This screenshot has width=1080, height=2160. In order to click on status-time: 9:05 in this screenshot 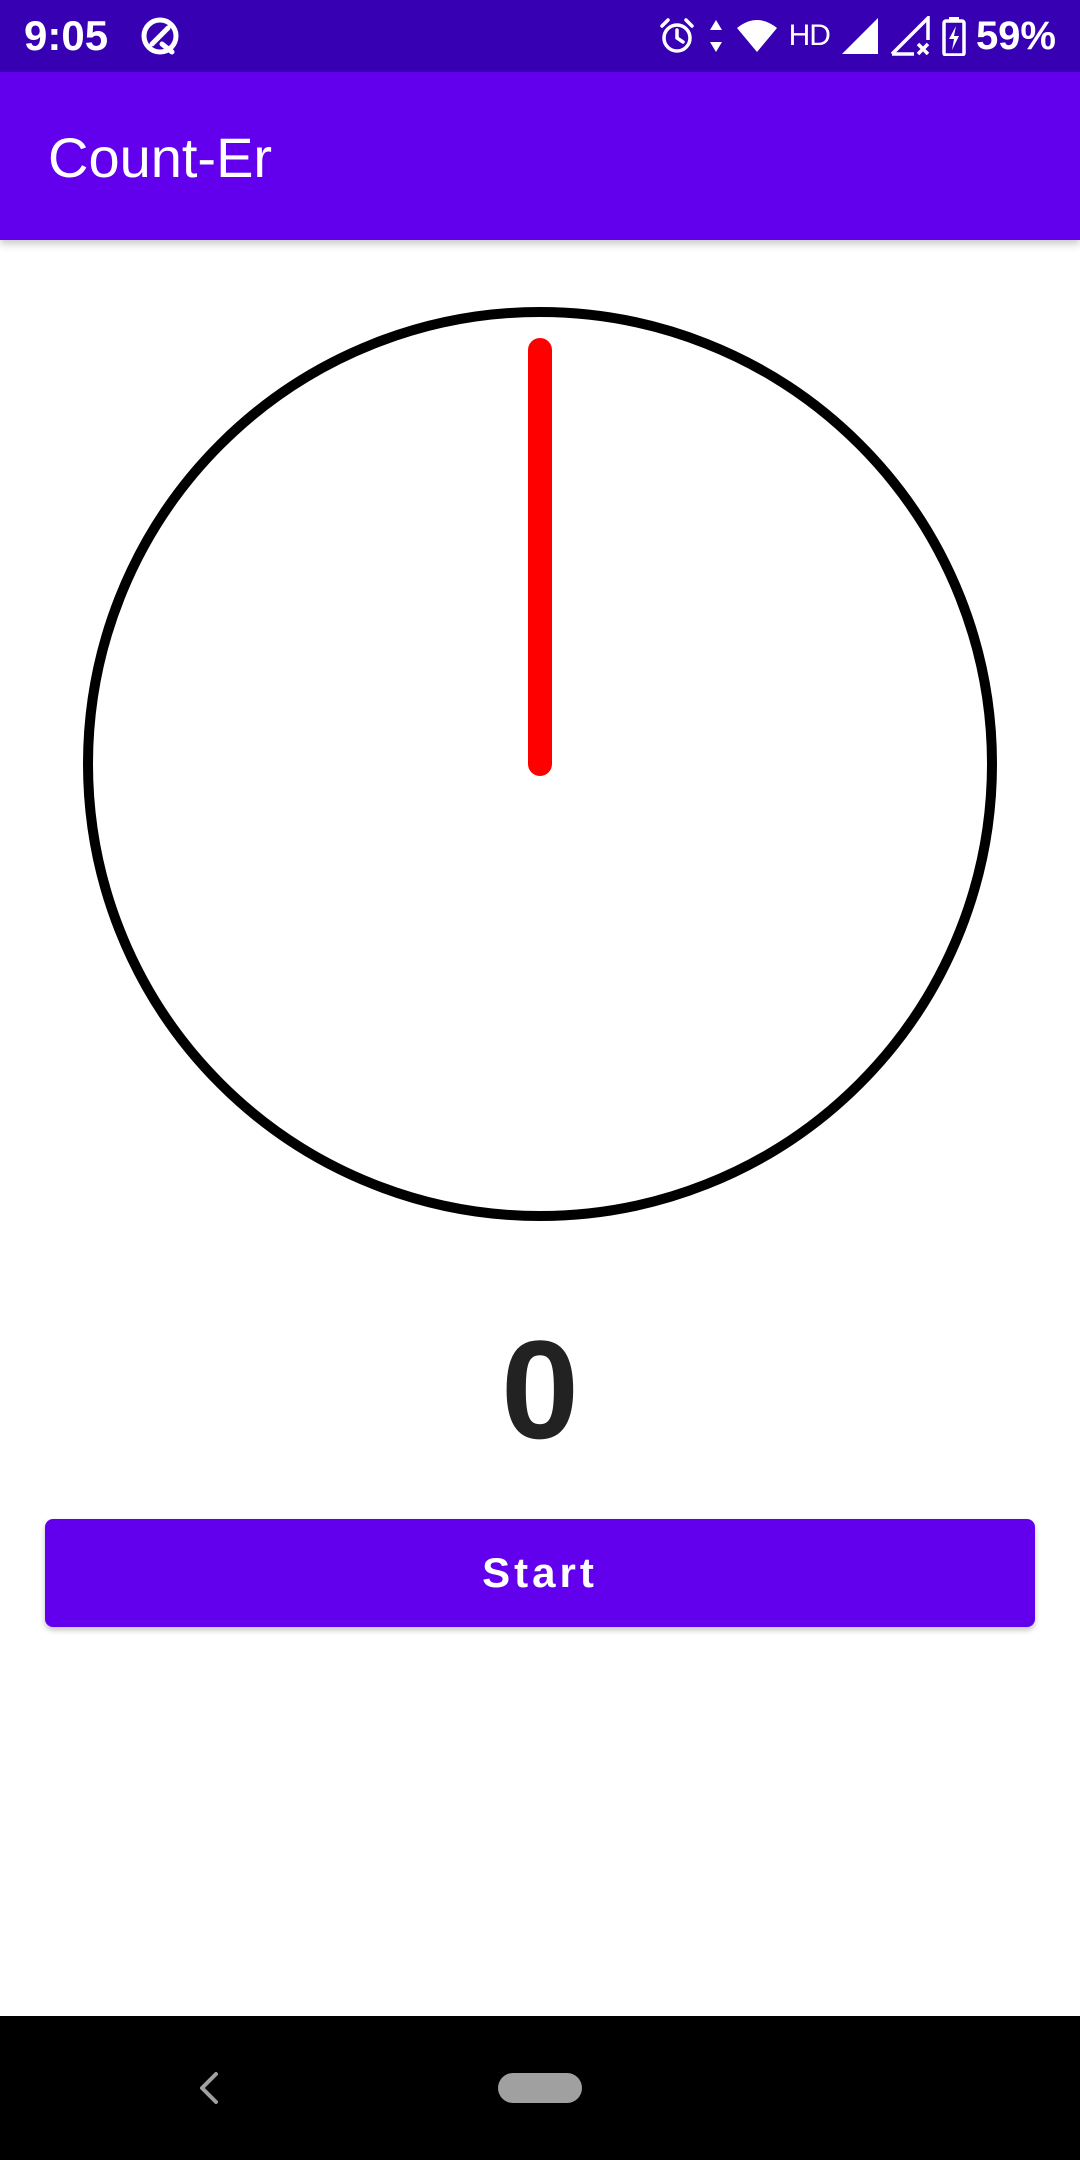, I will do `click(66, 35)`.